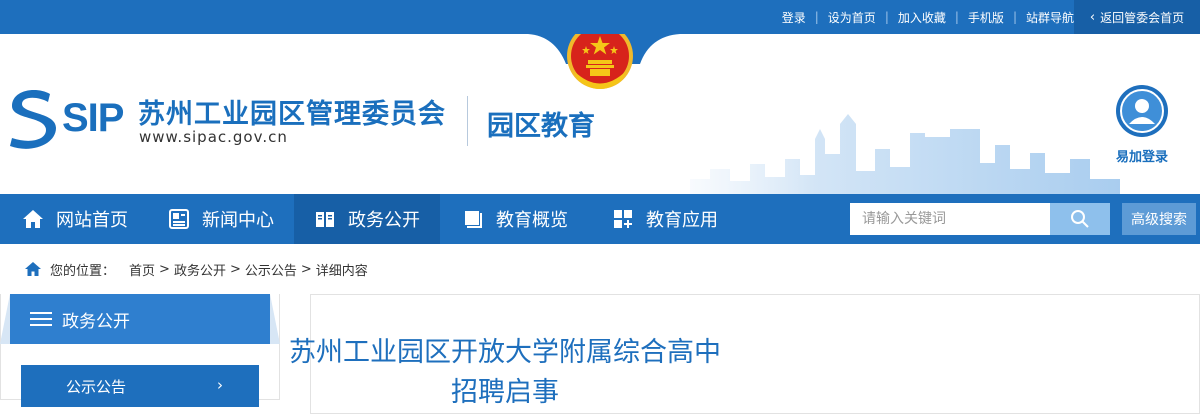 Image resolution: width=1200 pixels, height=414 pixels. I want to click on nav-item-news: 新闻中心, so click(222, 219).